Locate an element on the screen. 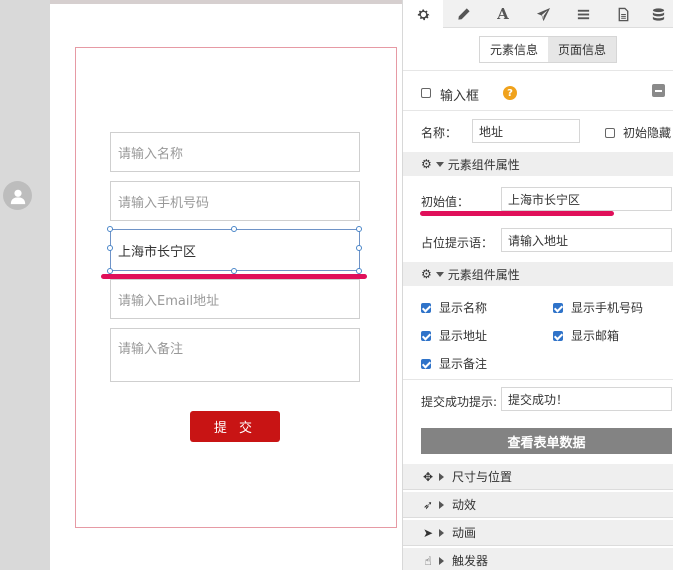 The height and width of the screenshot is (570, 673). text-tab: A is located at coordinates (503, 14).